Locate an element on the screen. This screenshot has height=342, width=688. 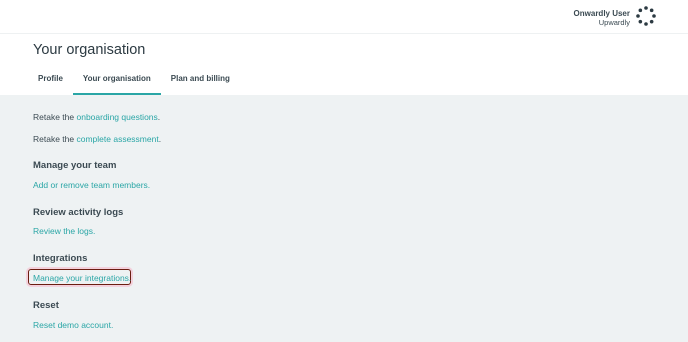
page-title: Your organisation is located at coordinates (89, 50).